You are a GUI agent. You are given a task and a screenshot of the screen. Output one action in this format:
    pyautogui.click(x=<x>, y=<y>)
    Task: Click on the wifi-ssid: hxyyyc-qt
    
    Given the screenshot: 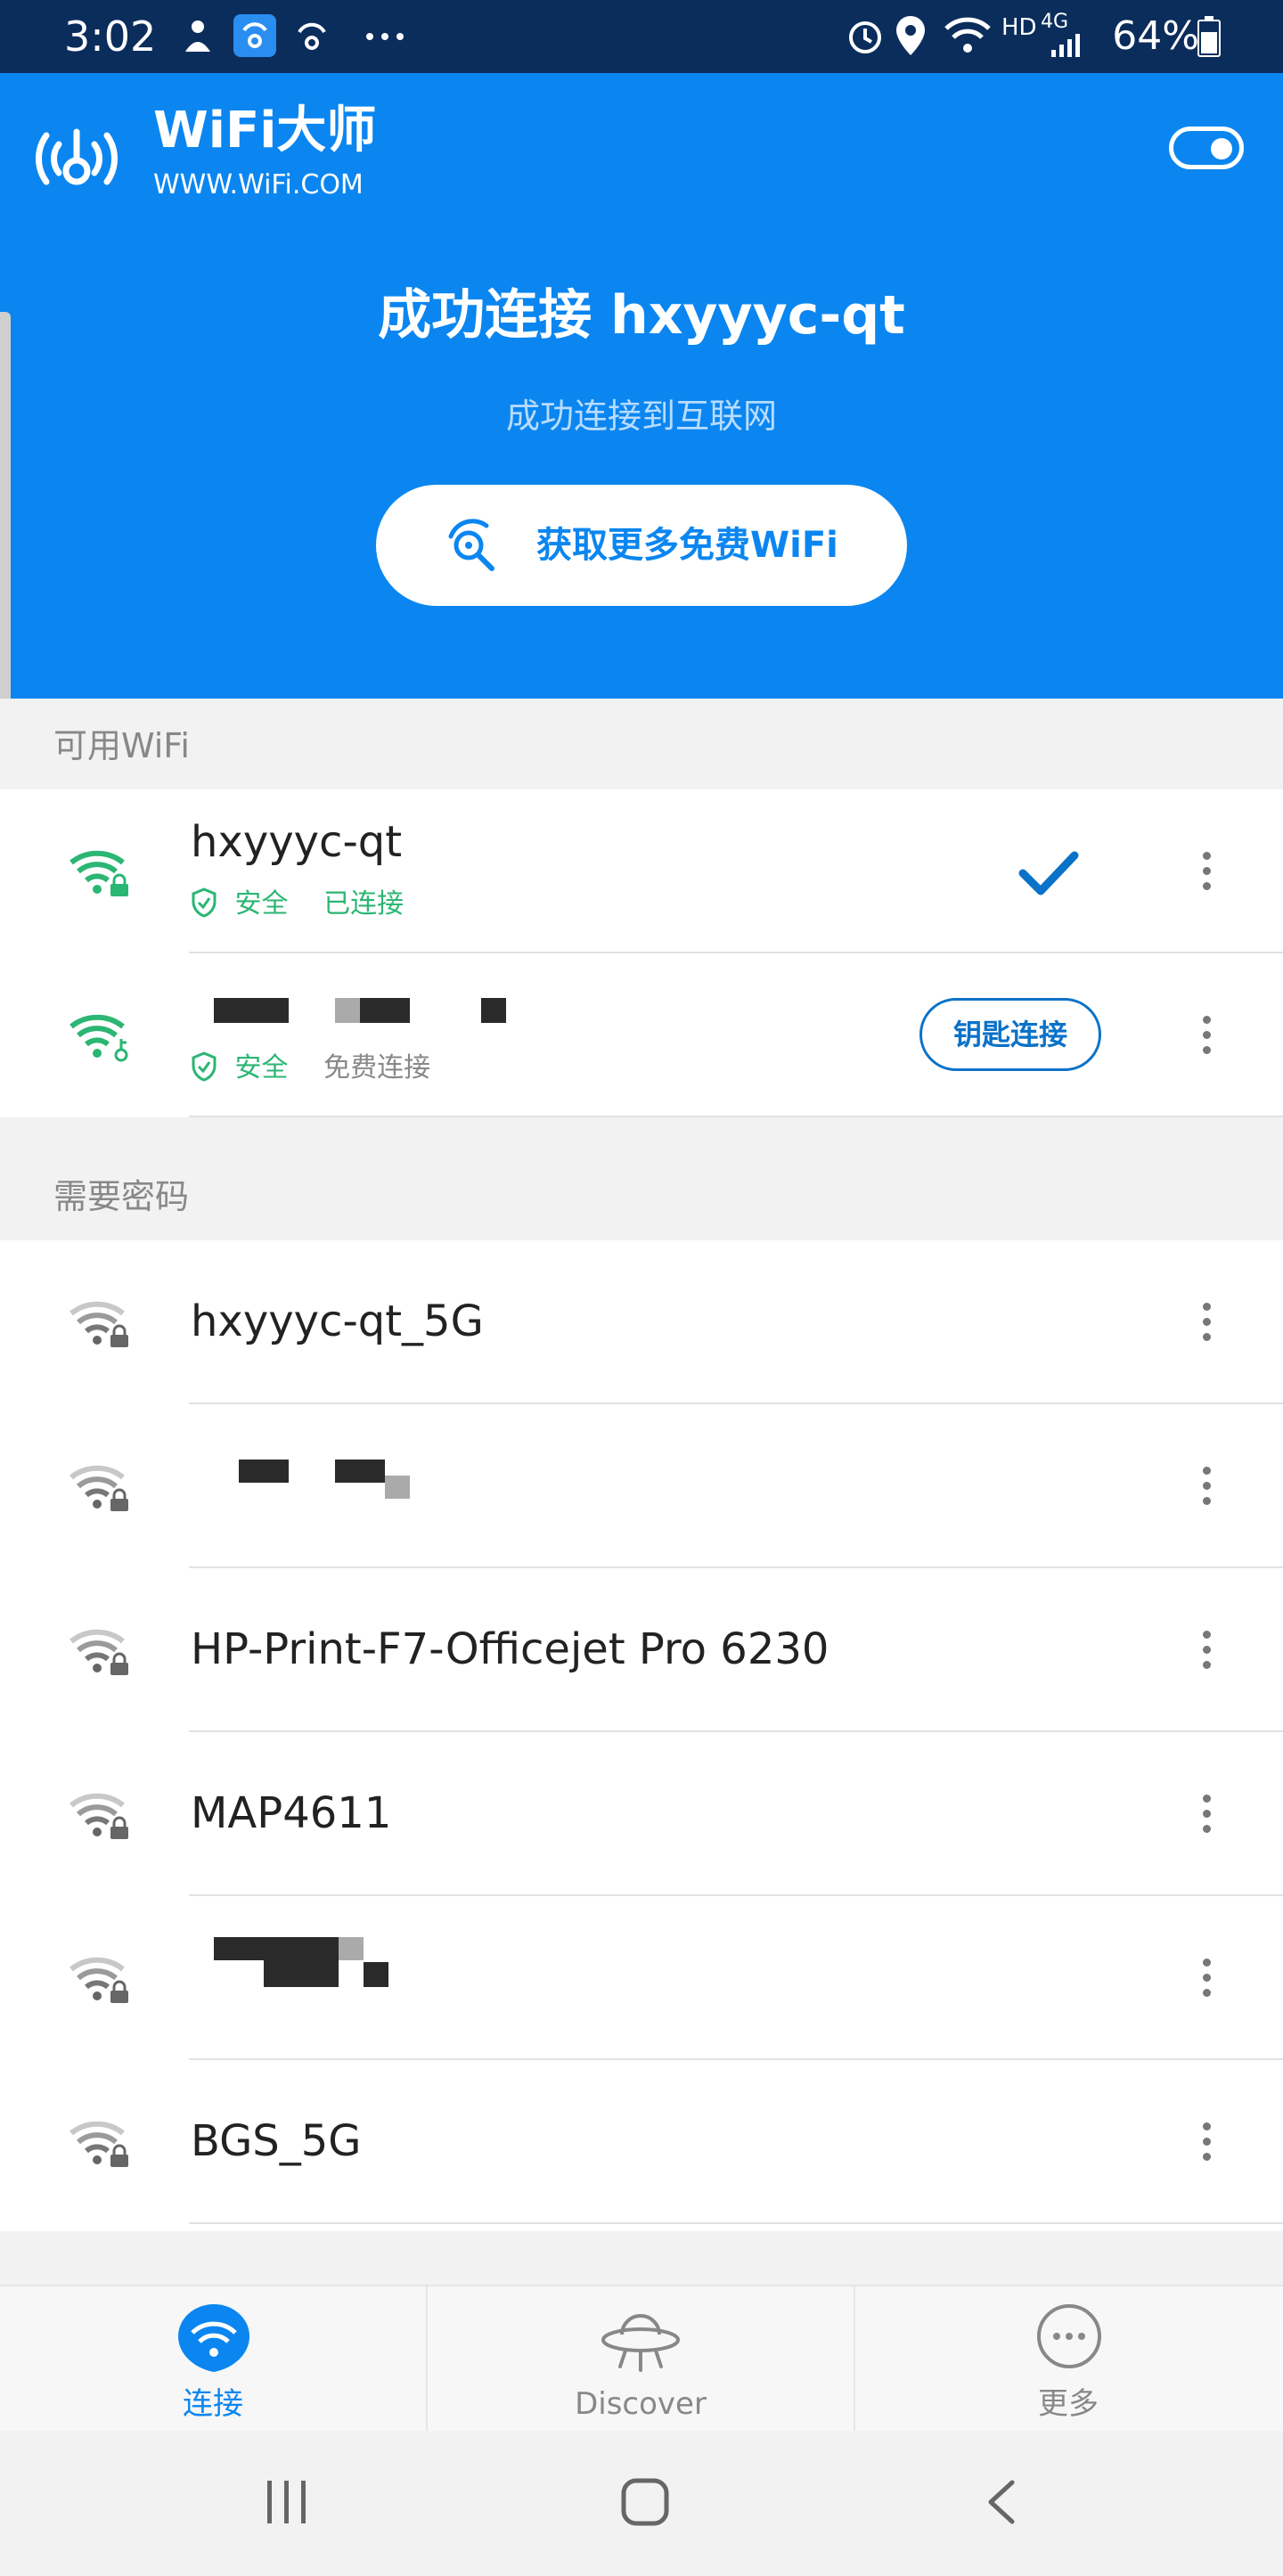 What is the action you would take?
    pyautogui.click(x=297, y=842)
    